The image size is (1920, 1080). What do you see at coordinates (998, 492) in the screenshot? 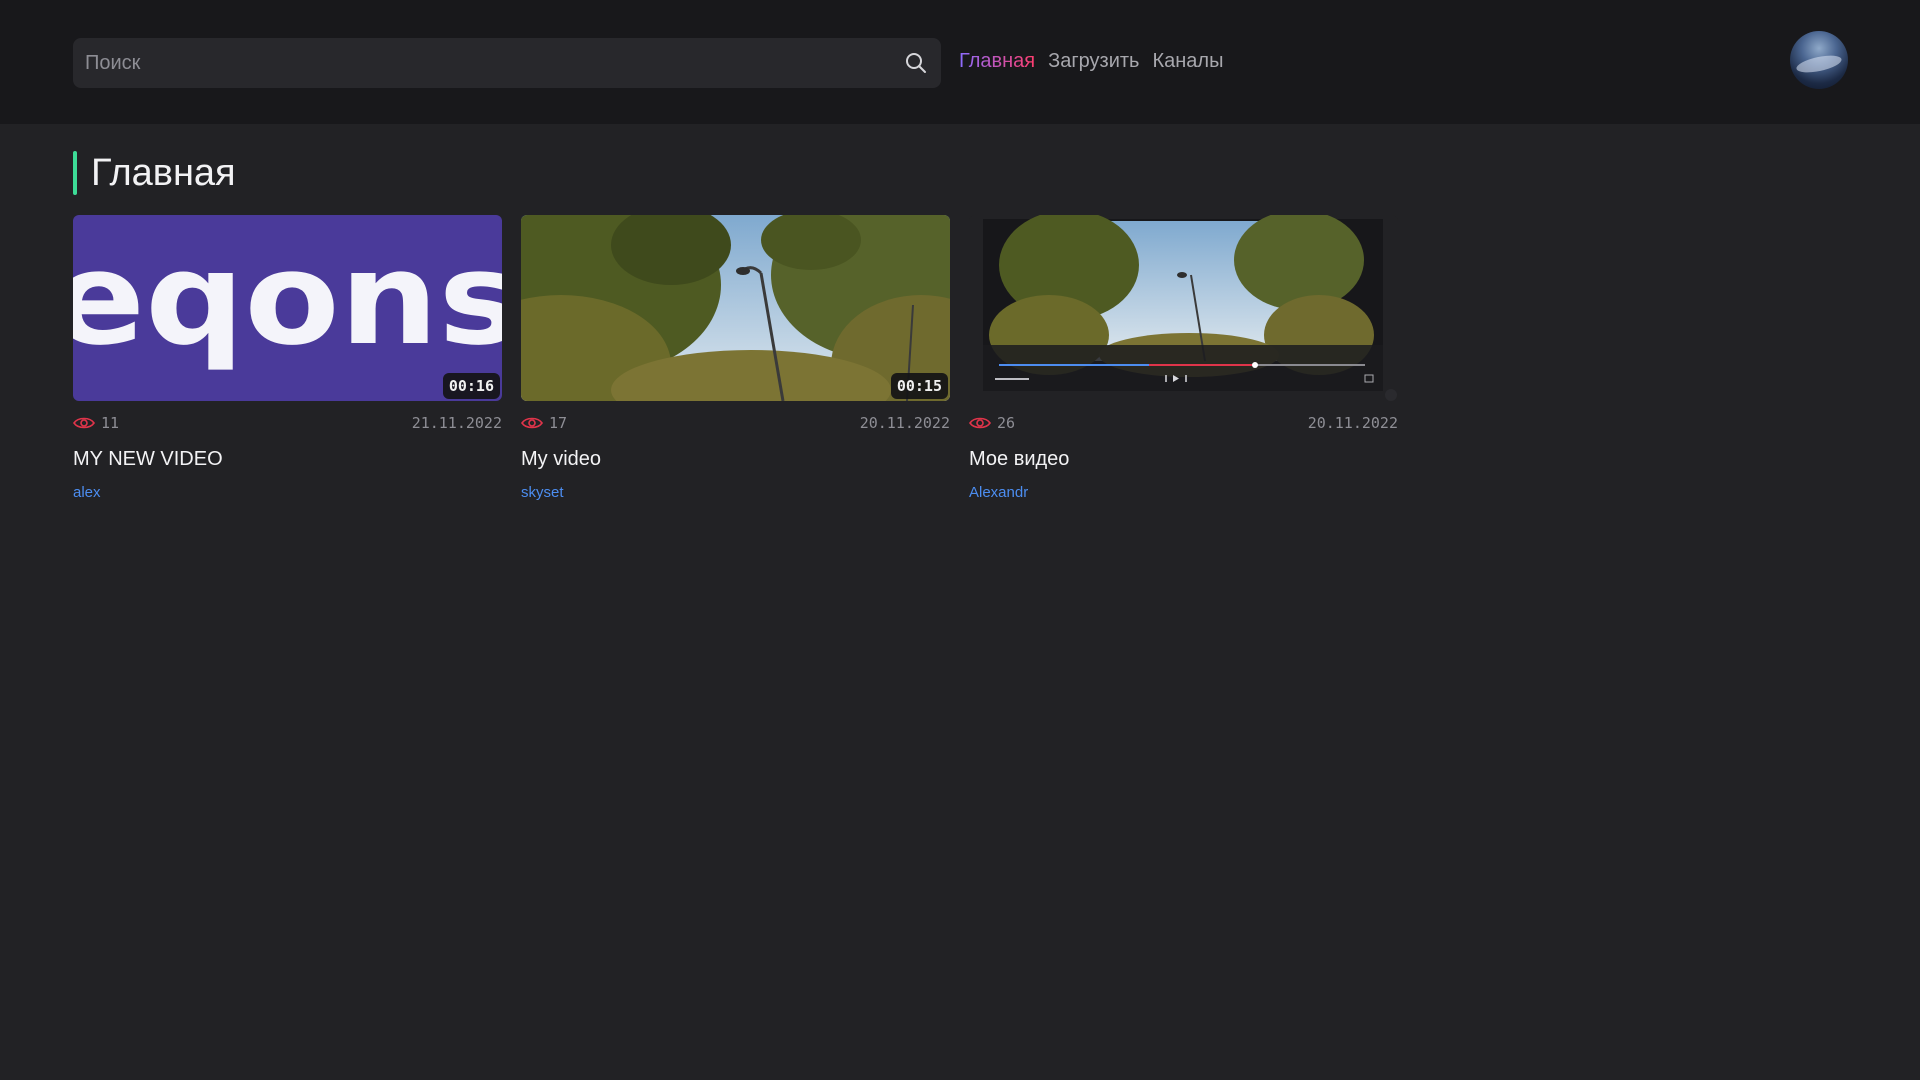
I see `channel-link: Alexandr` at bounding box center [998, 492].